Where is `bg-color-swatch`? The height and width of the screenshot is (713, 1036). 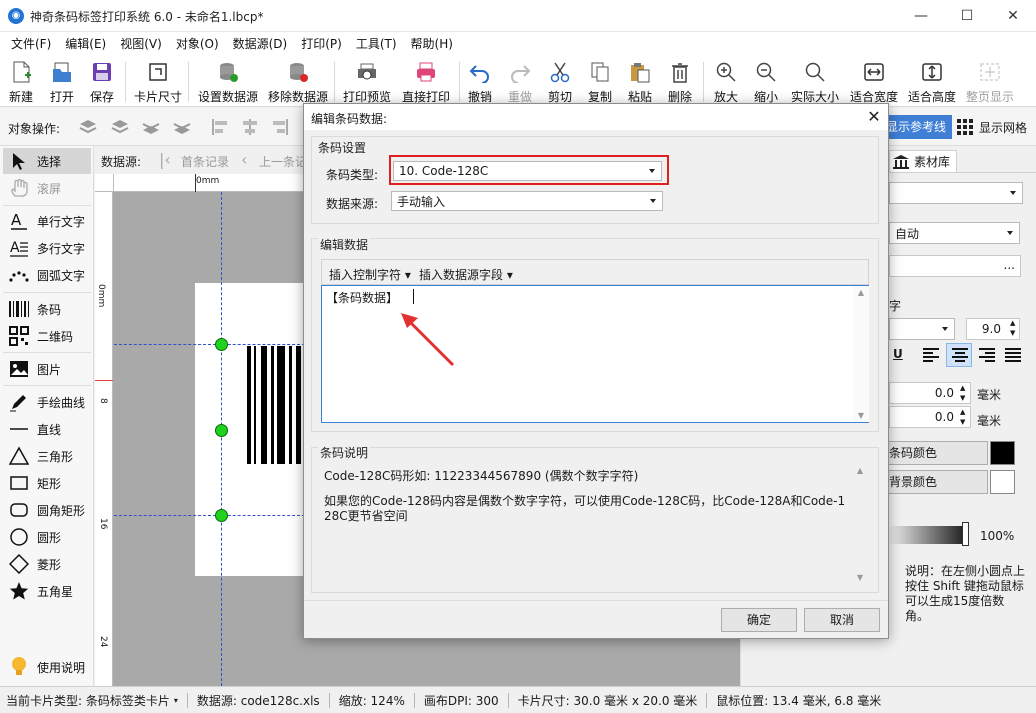
bg-color-swatch is located at coordinates (1002, 482).